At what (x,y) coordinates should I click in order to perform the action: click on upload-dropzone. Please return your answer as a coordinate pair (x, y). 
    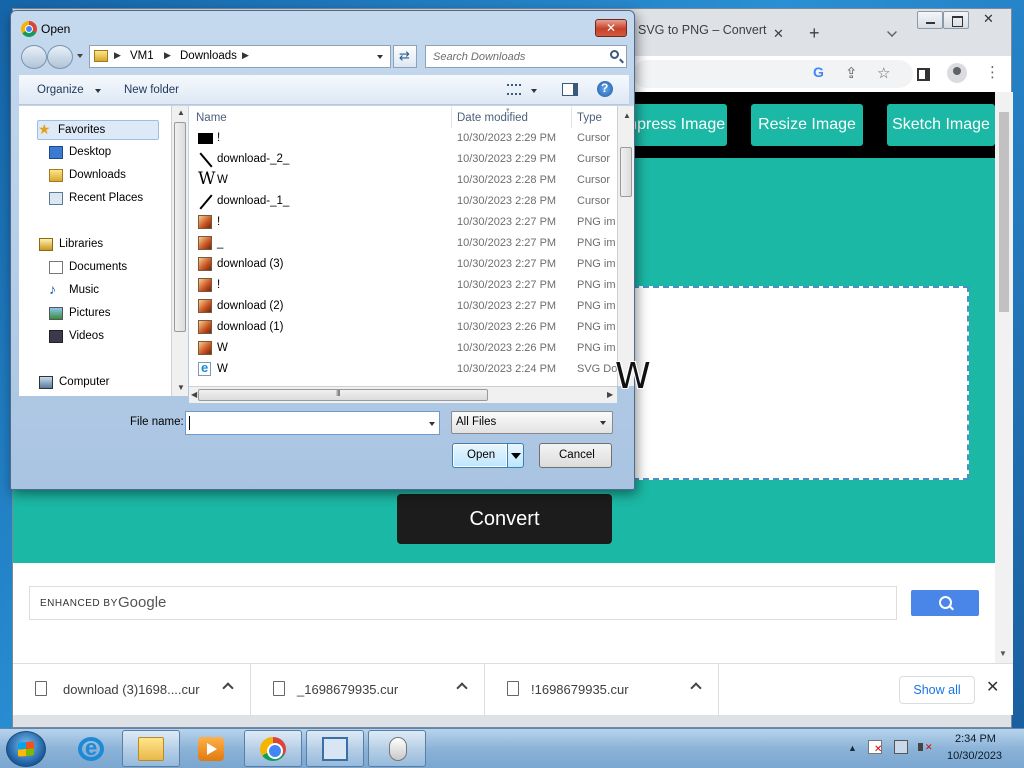
    Looking at the image, I should click on (796, 383).